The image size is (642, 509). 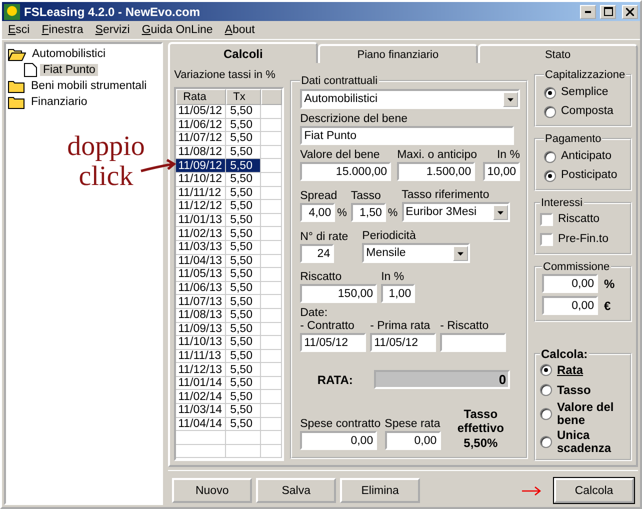 What do you see at coordinates (201, 234) in the screenshot?
I see `table-cell: 11/02/13` at bounding box center [201, 234].